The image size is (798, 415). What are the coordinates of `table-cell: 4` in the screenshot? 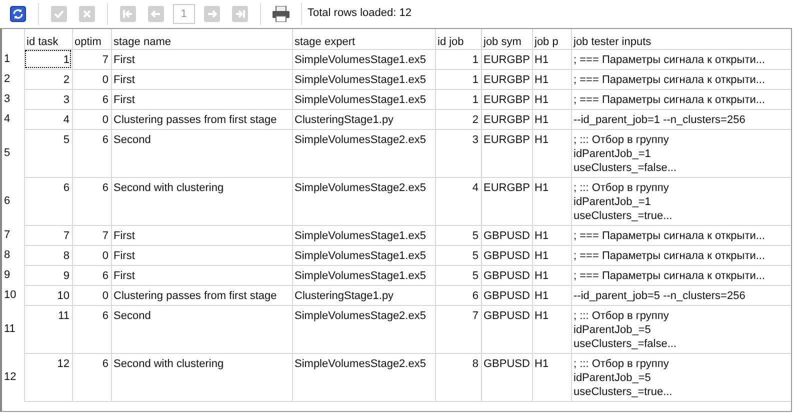 It's located at (458, 201).